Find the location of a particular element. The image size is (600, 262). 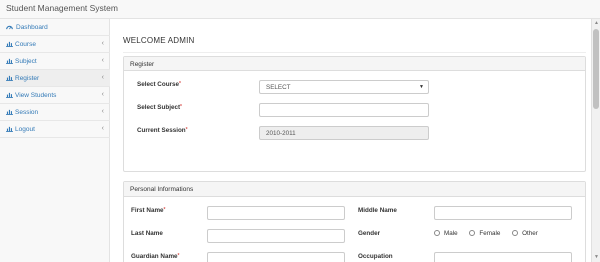

last-name-label: Last Name is located at coordinates (147, 233).